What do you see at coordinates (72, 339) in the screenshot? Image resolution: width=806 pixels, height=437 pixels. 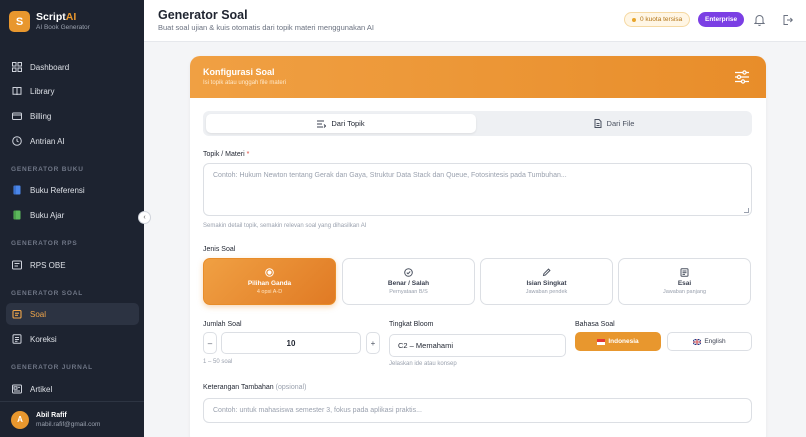 I see `sidebar-item-koreksi: Koreksi` at bounding box center [72, 339].